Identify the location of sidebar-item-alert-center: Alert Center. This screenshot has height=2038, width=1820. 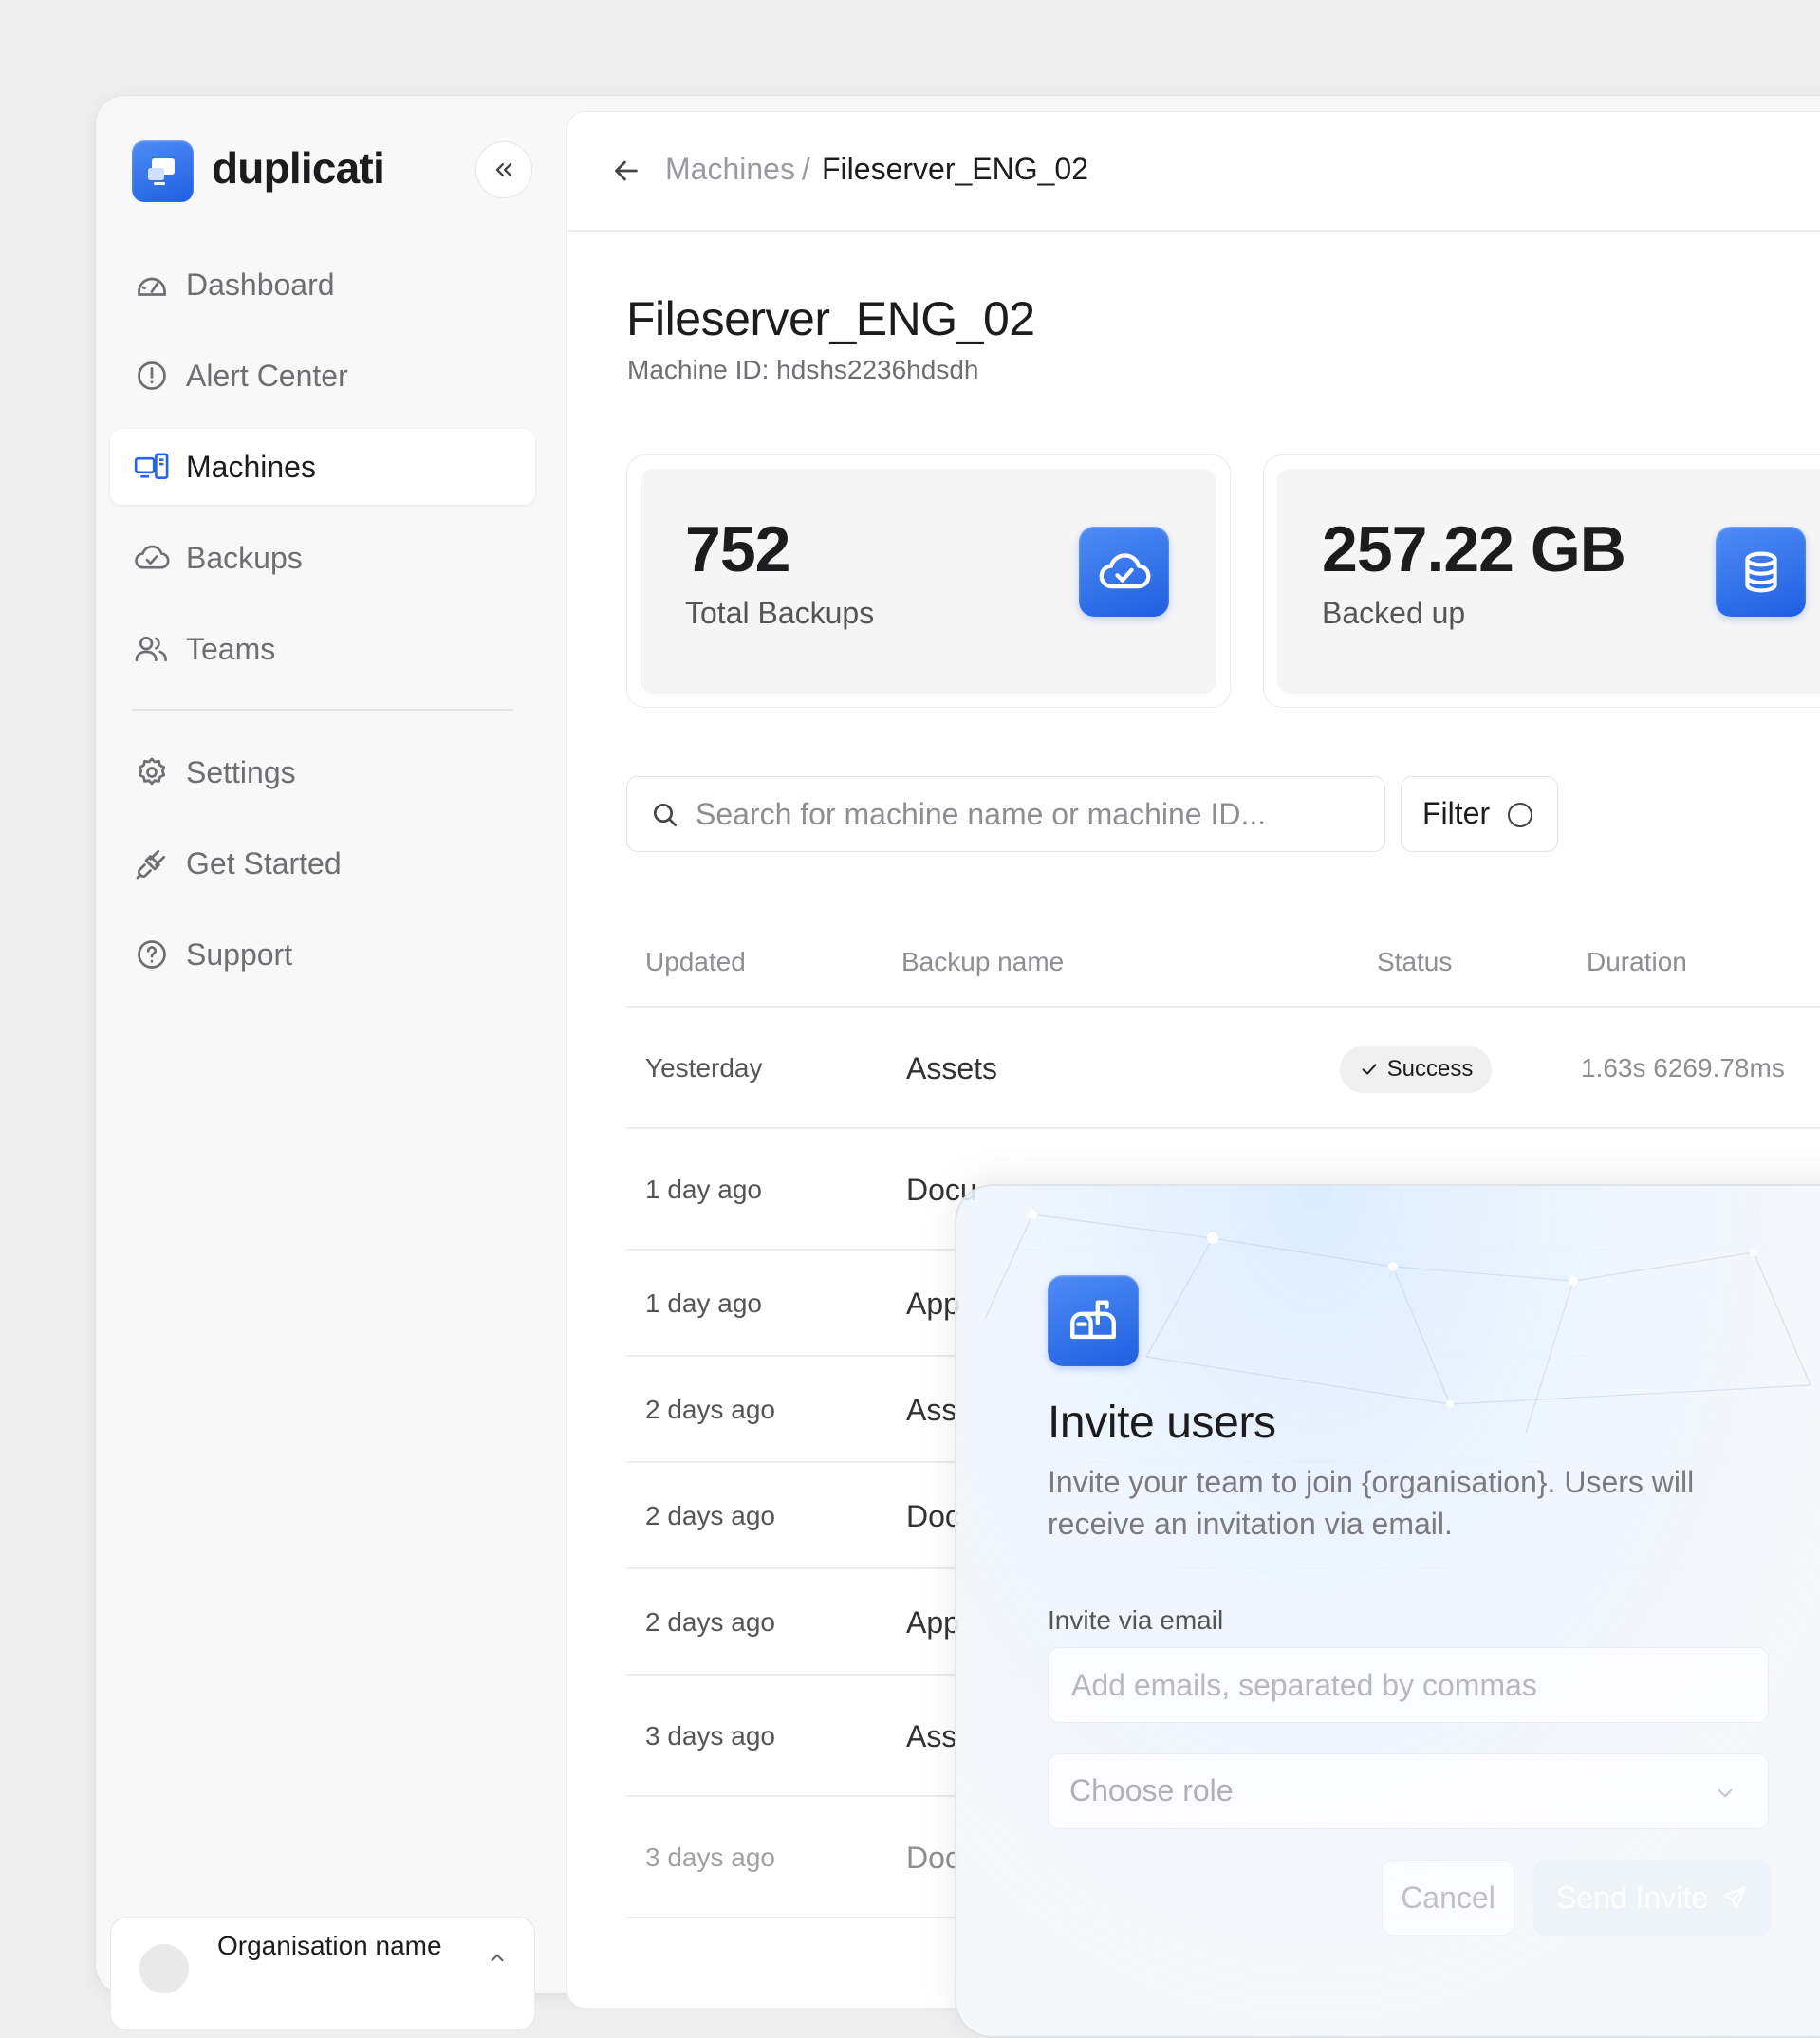
(322, 376).